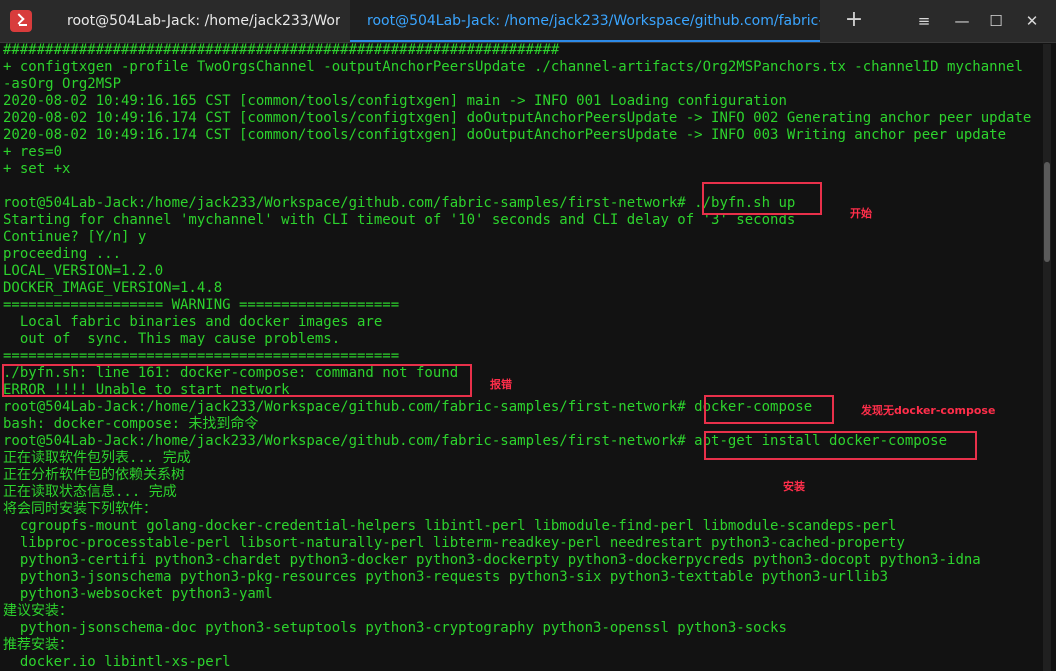 The width and height of the screenshot is (1056, 671). Describe the element at coordinates (97, 458) in the screenshot. I see `terminal-line: 正在读取软件包列表... 完成` at that location.